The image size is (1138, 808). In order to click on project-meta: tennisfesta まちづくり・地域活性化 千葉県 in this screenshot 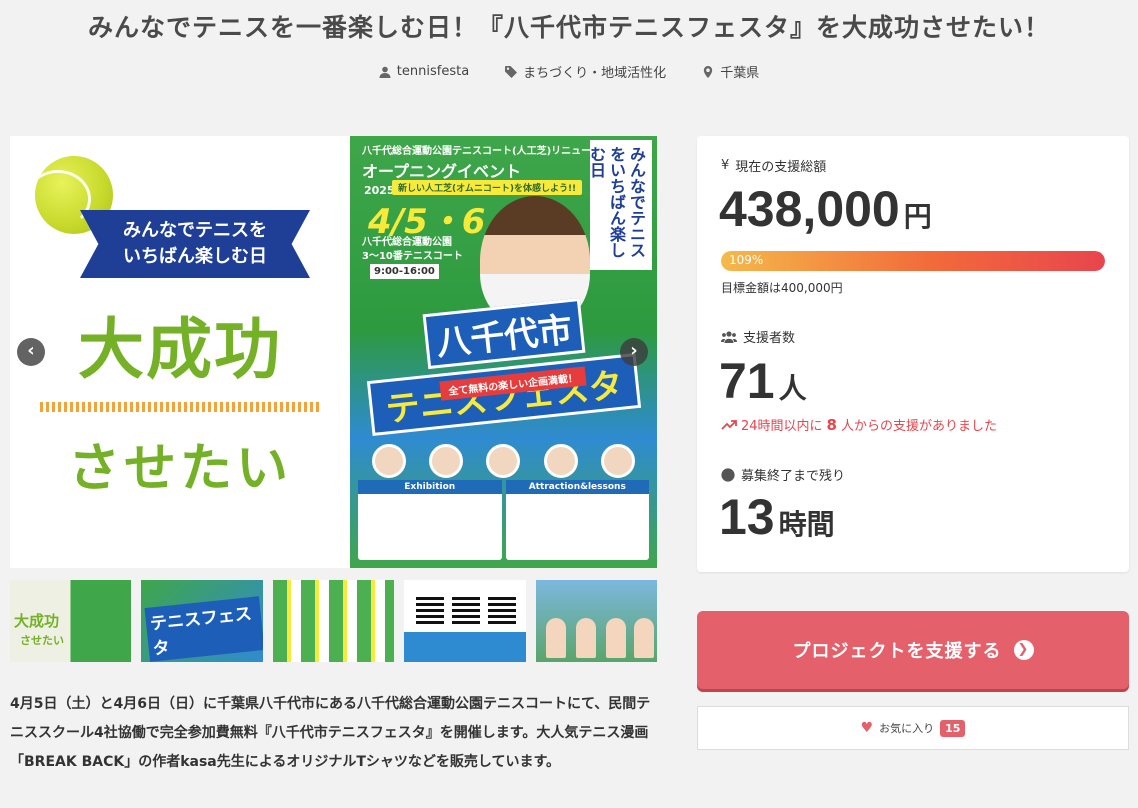, I will do `click(569, 71)`.